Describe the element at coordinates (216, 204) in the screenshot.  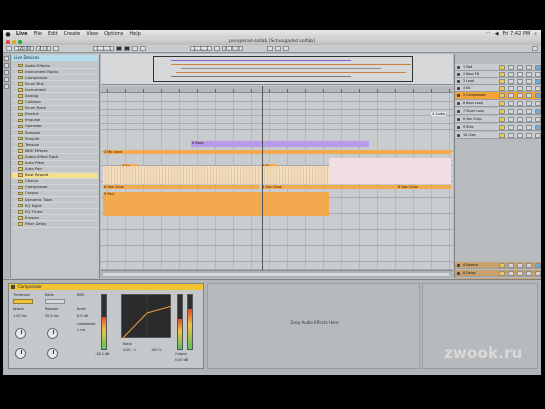
I see `arrangement-clip: 9 Pad` at that location.